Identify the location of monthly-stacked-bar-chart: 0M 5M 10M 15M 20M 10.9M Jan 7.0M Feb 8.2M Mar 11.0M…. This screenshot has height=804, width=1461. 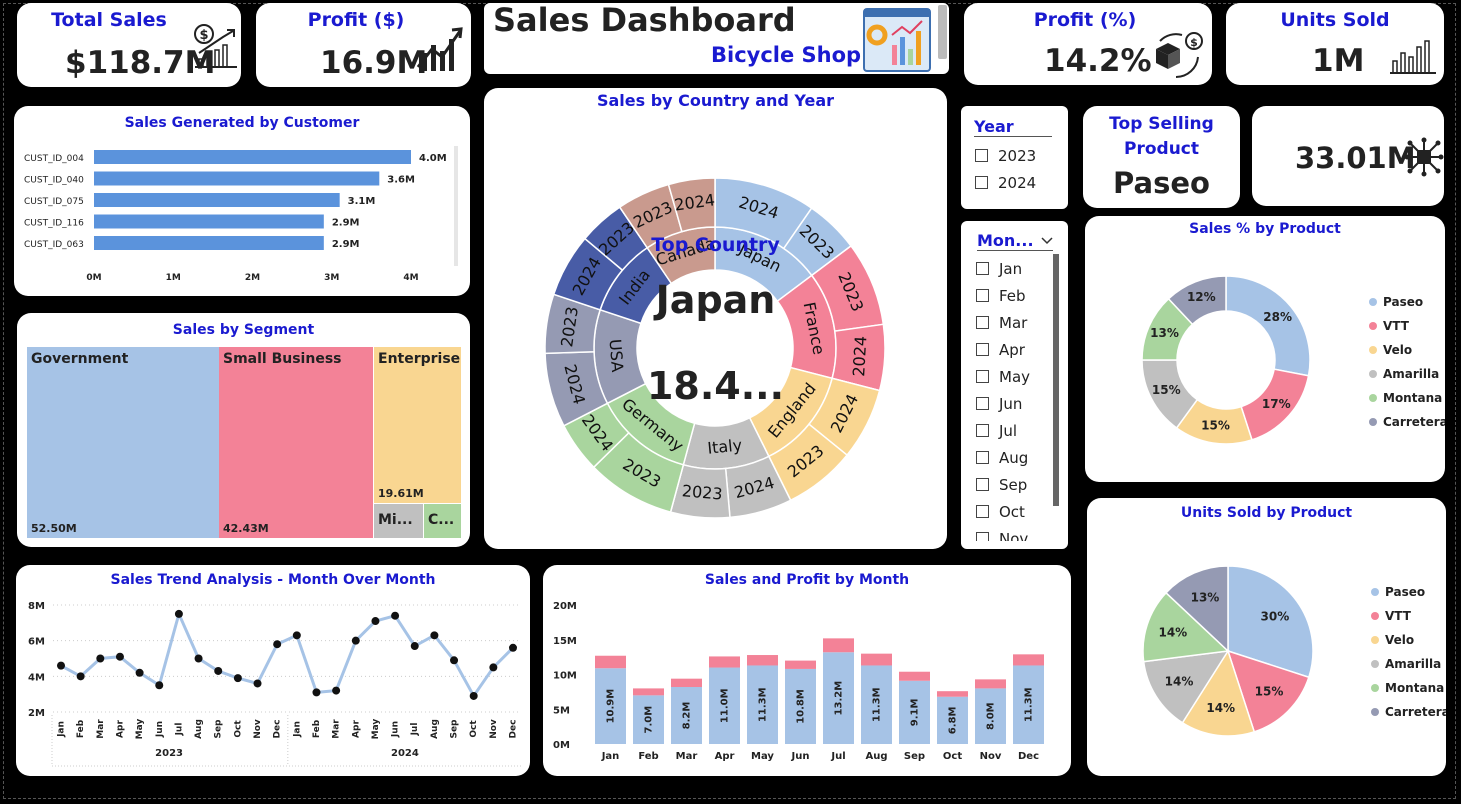
(807, 670).